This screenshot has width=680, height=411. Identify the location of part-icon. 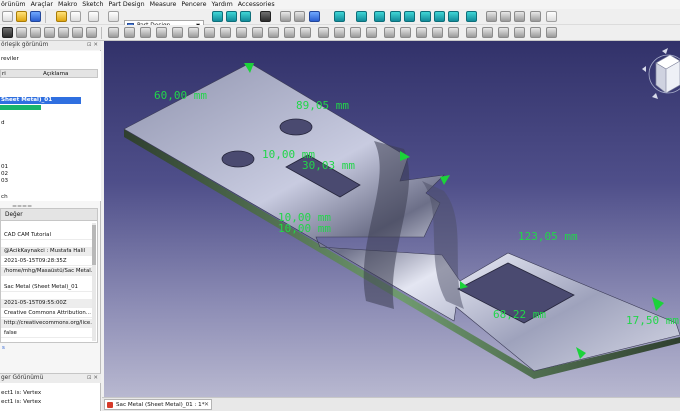
(491, 16).